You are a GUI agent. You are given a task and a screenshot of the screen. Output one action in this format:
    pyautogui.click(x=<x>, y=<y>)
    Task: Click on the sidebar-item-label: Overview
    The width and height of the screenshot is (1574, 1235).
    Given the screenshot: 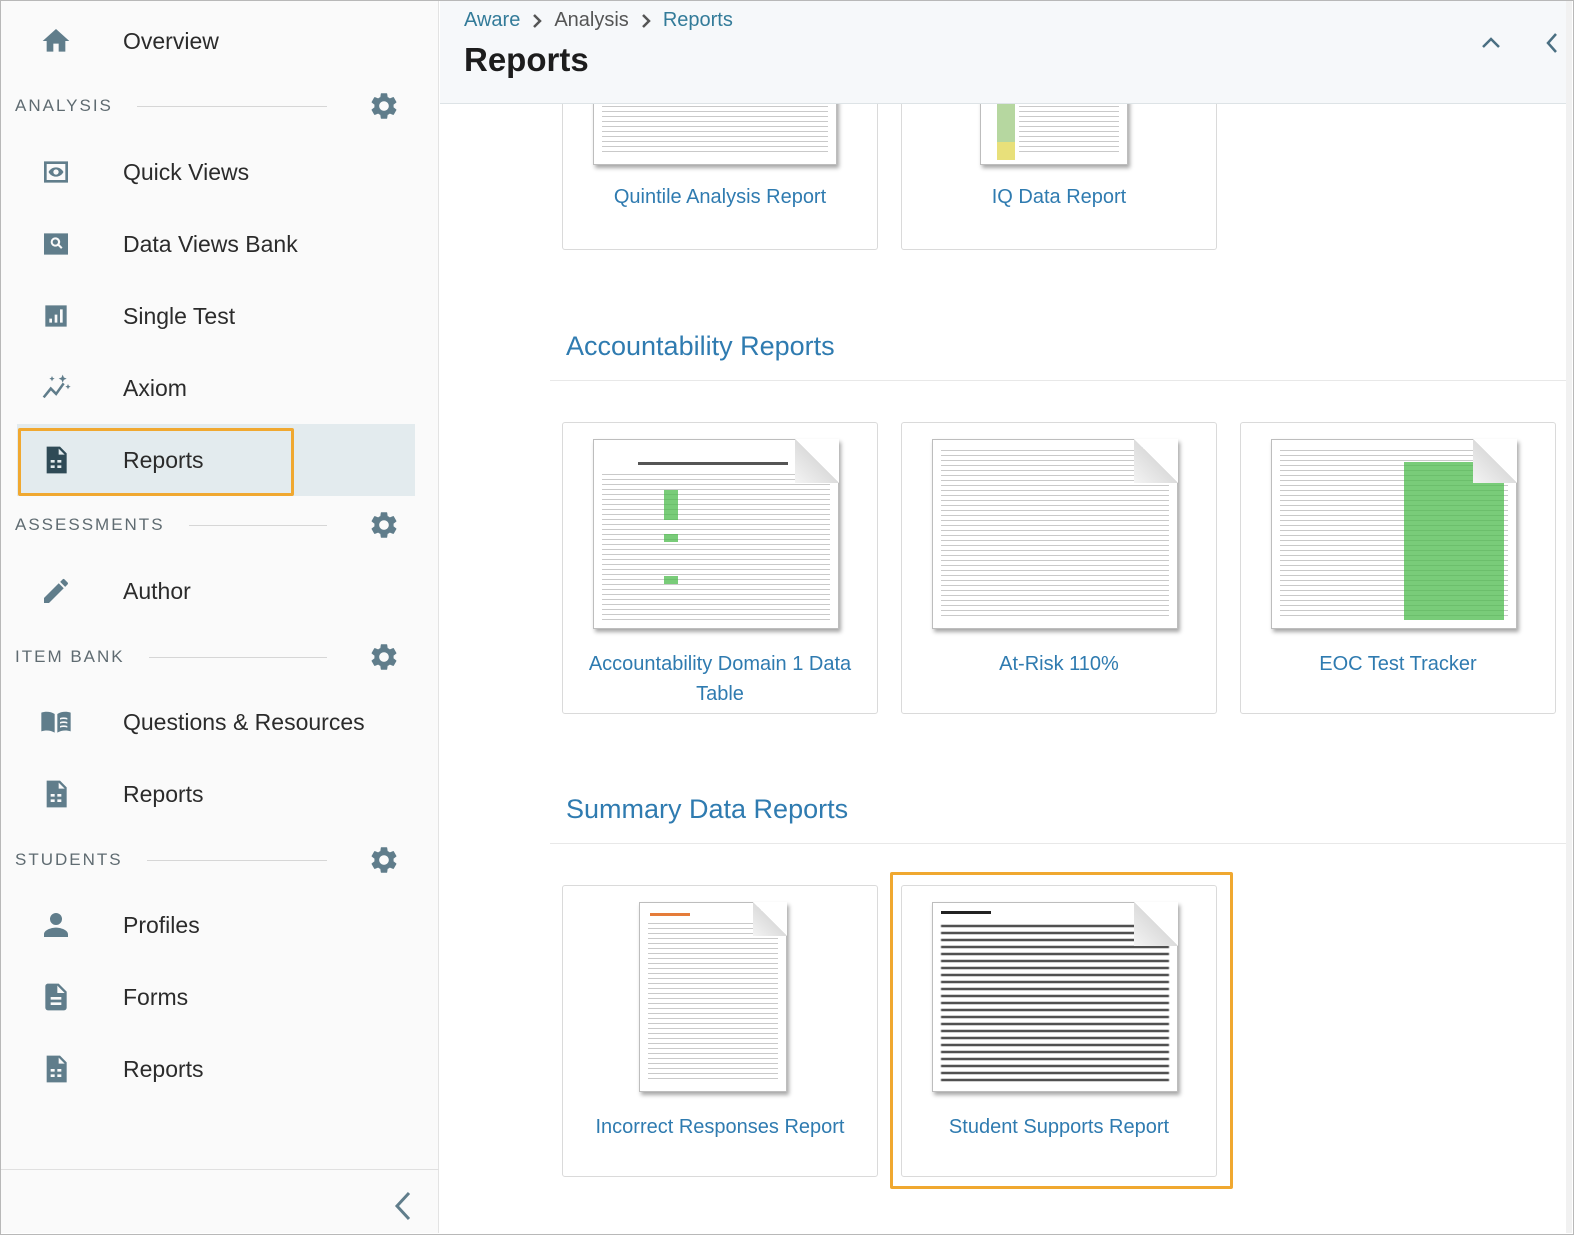 What is the action you would take?
    pyautogui.click(x=171, y=40)
    